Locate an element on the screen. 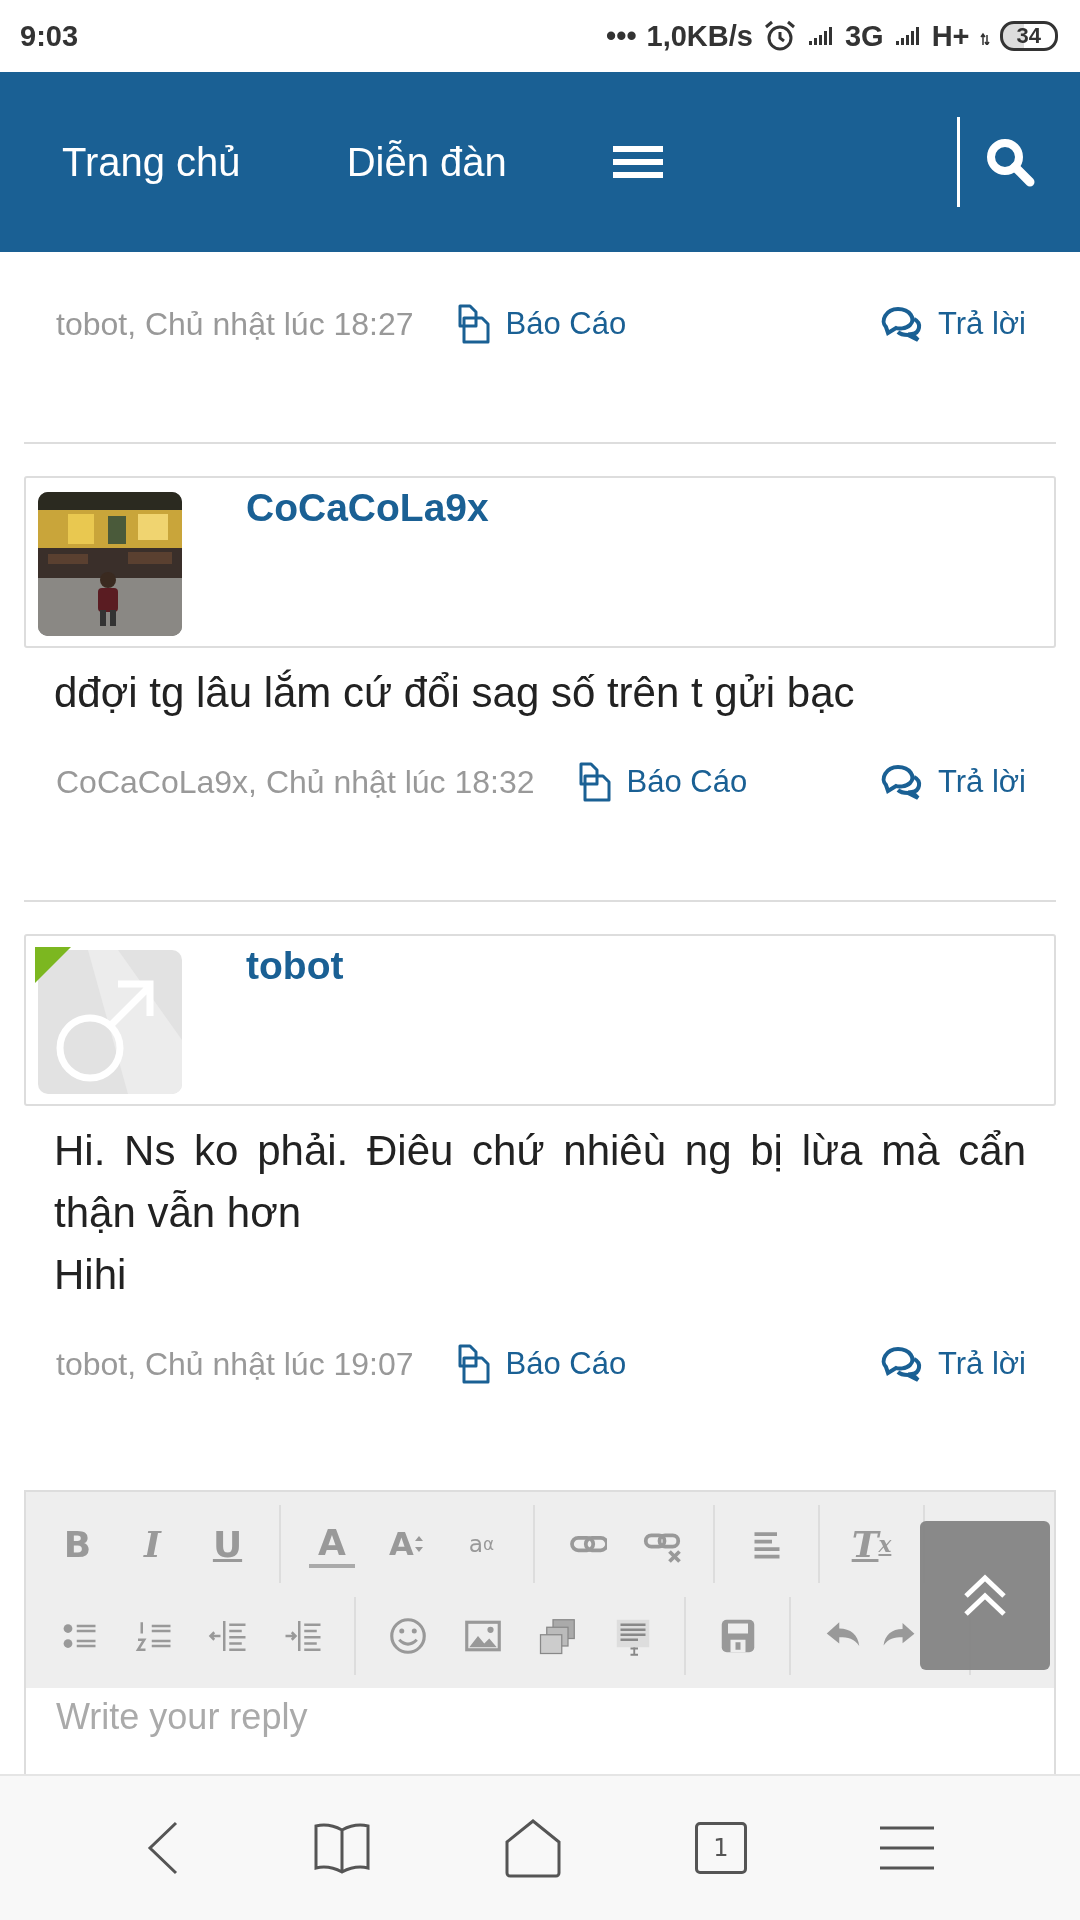 Image resolution: width=1080 pixels, height=1920 pixels. up-down-arrows-icon is located at coordinates (418, 1544).